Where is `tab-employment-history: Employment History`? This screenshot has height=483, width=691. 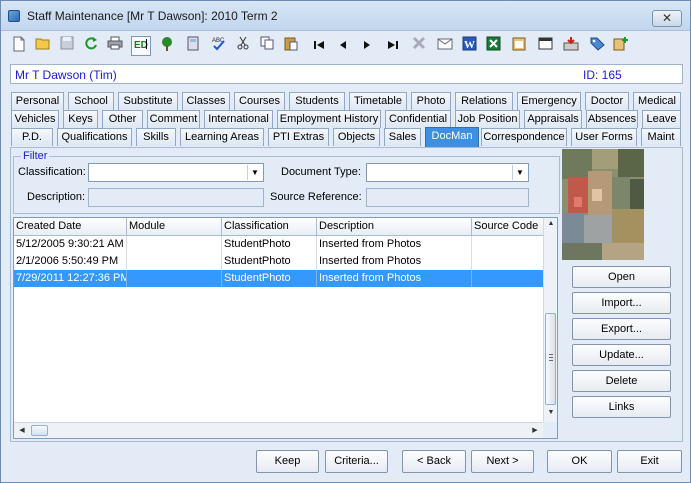 tab-employment-history: Employment History is located at coordinates (329, 119).